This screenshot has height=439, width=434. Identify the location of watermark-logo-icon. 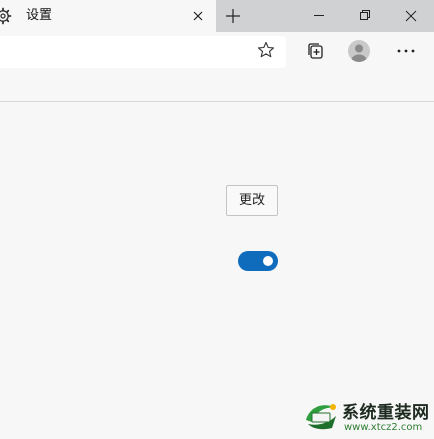
(321, 417).